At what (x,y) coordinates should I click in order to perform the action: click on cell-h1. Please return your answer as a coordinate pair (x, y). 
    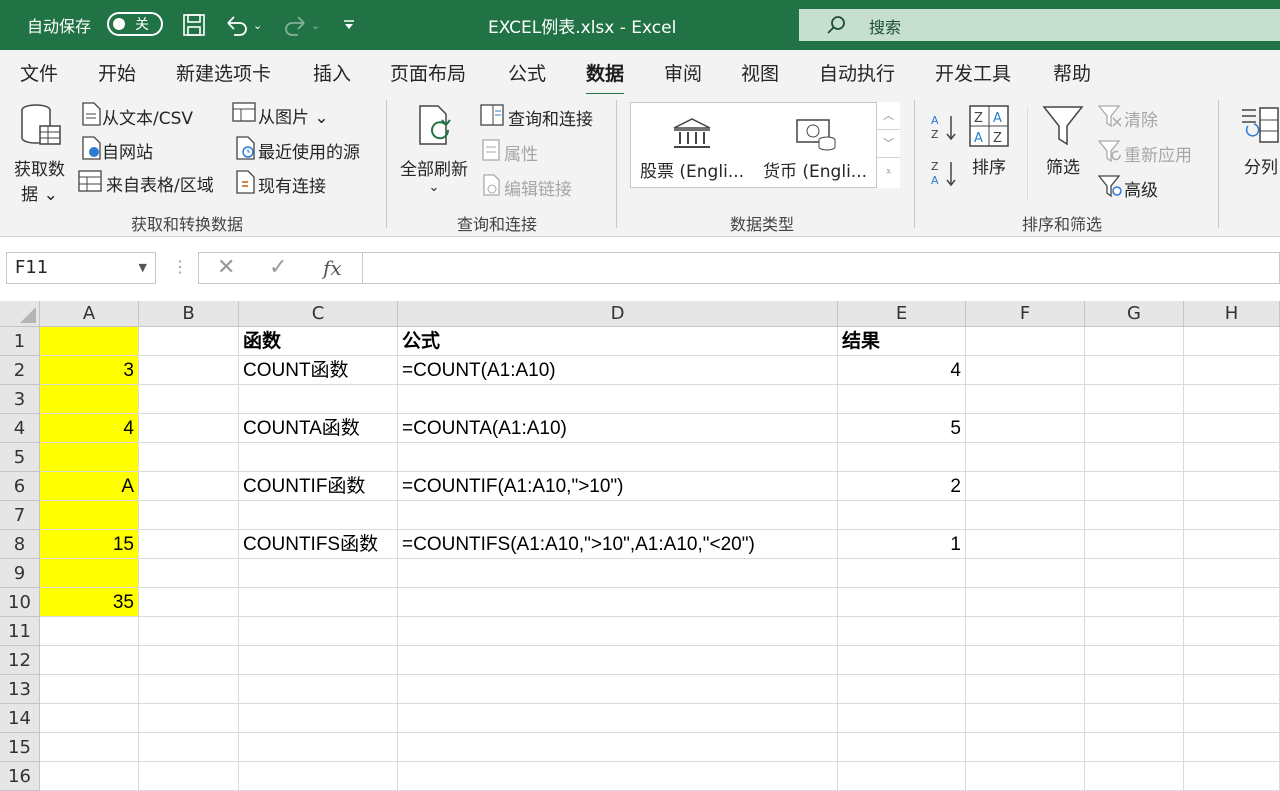
    Looking at the image, I should click on (1232, 341).